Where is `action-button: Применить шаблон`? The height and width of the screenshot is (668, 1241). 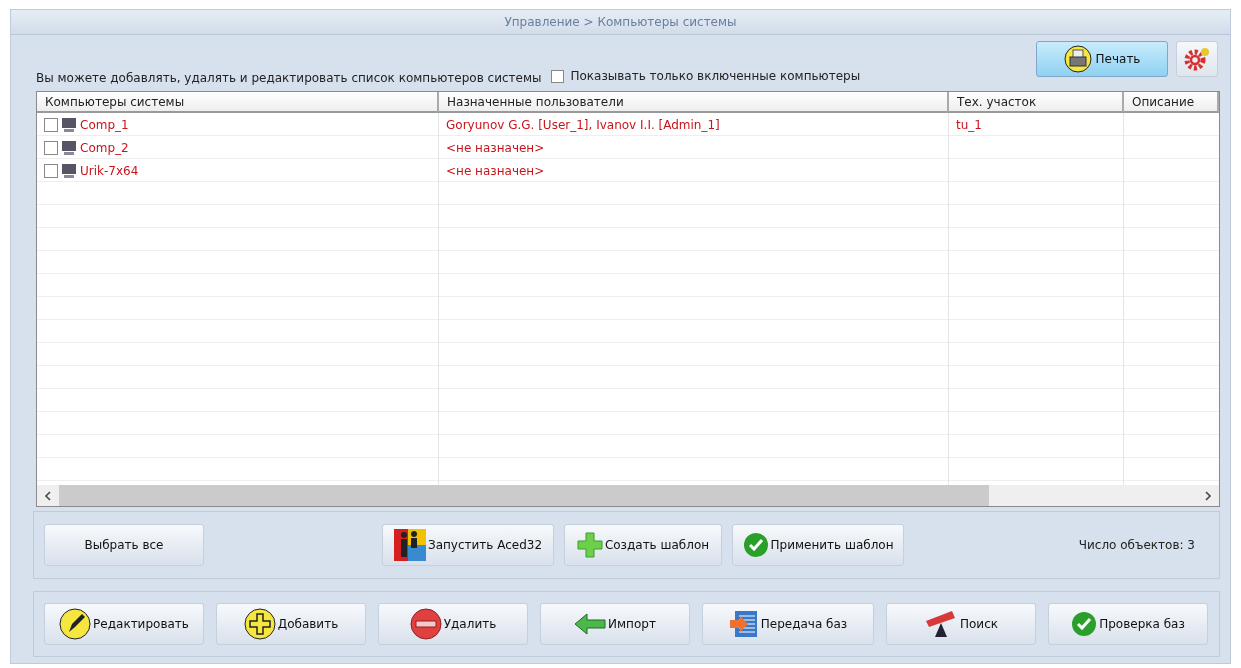 action-button: Применить шаблон is located at coordinates (818, 545).